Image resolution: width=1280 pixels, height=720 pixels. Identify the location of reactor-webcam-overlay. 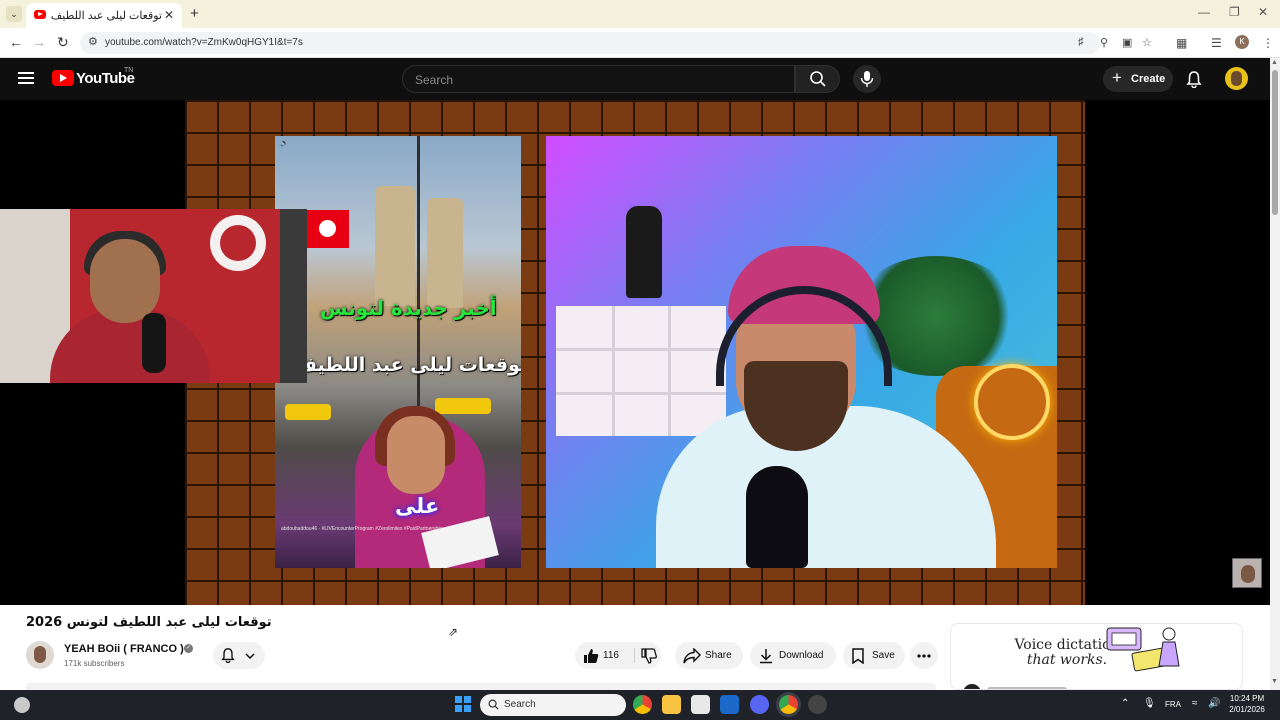
(153, 296).